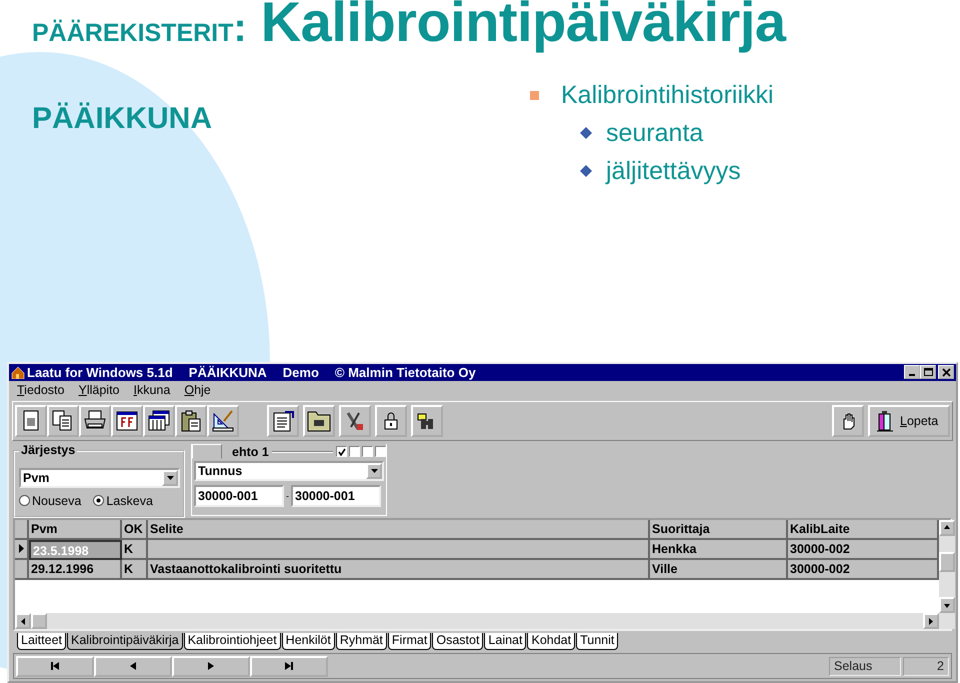  Describe the element at coordinates (133, 666) in the screenshot. I see `previous-icon` at that location.